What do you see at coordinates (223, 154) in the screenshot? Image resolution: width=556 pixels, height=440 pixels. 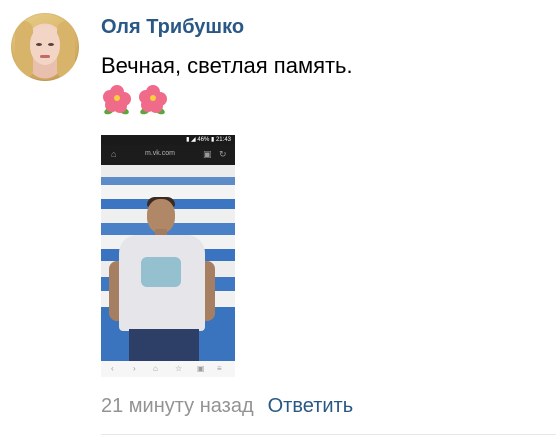 I see `refresh-icon: ↻` at bounding box center [223, 154].